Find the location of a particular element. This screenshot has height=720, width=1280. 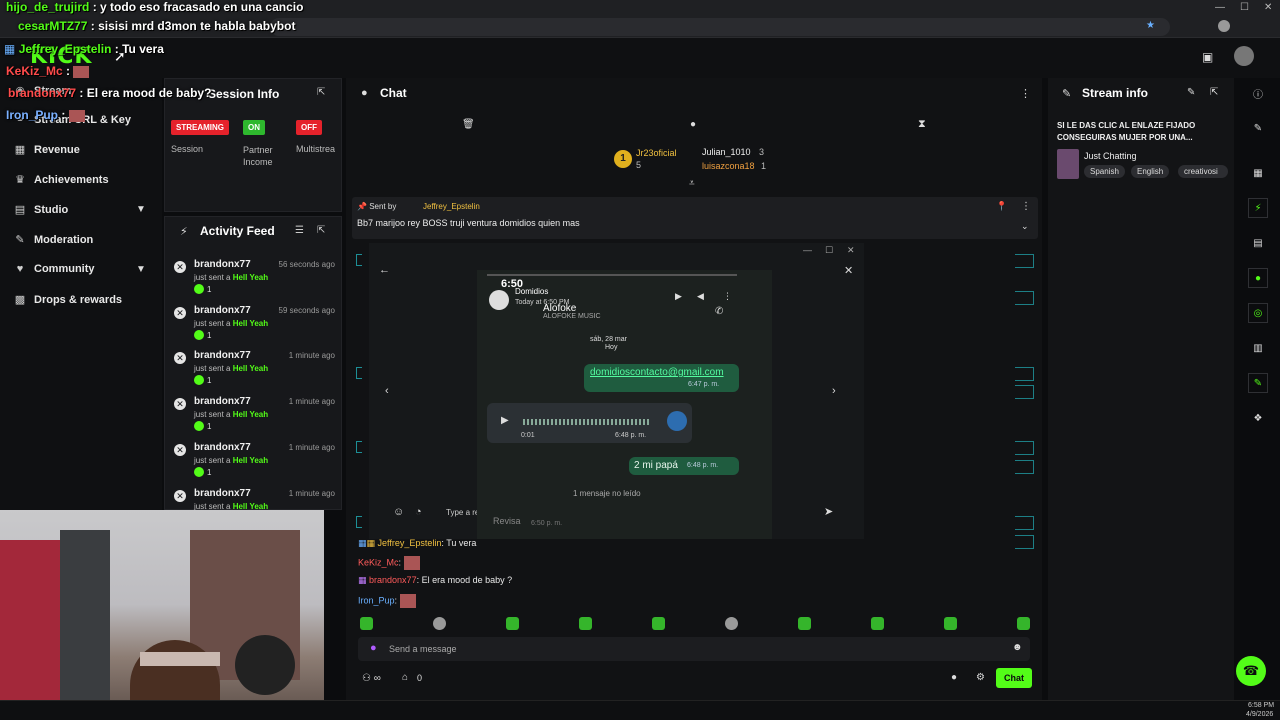

expand-leaderboard-icon: ⩡ is located at coordinates (692, 183).